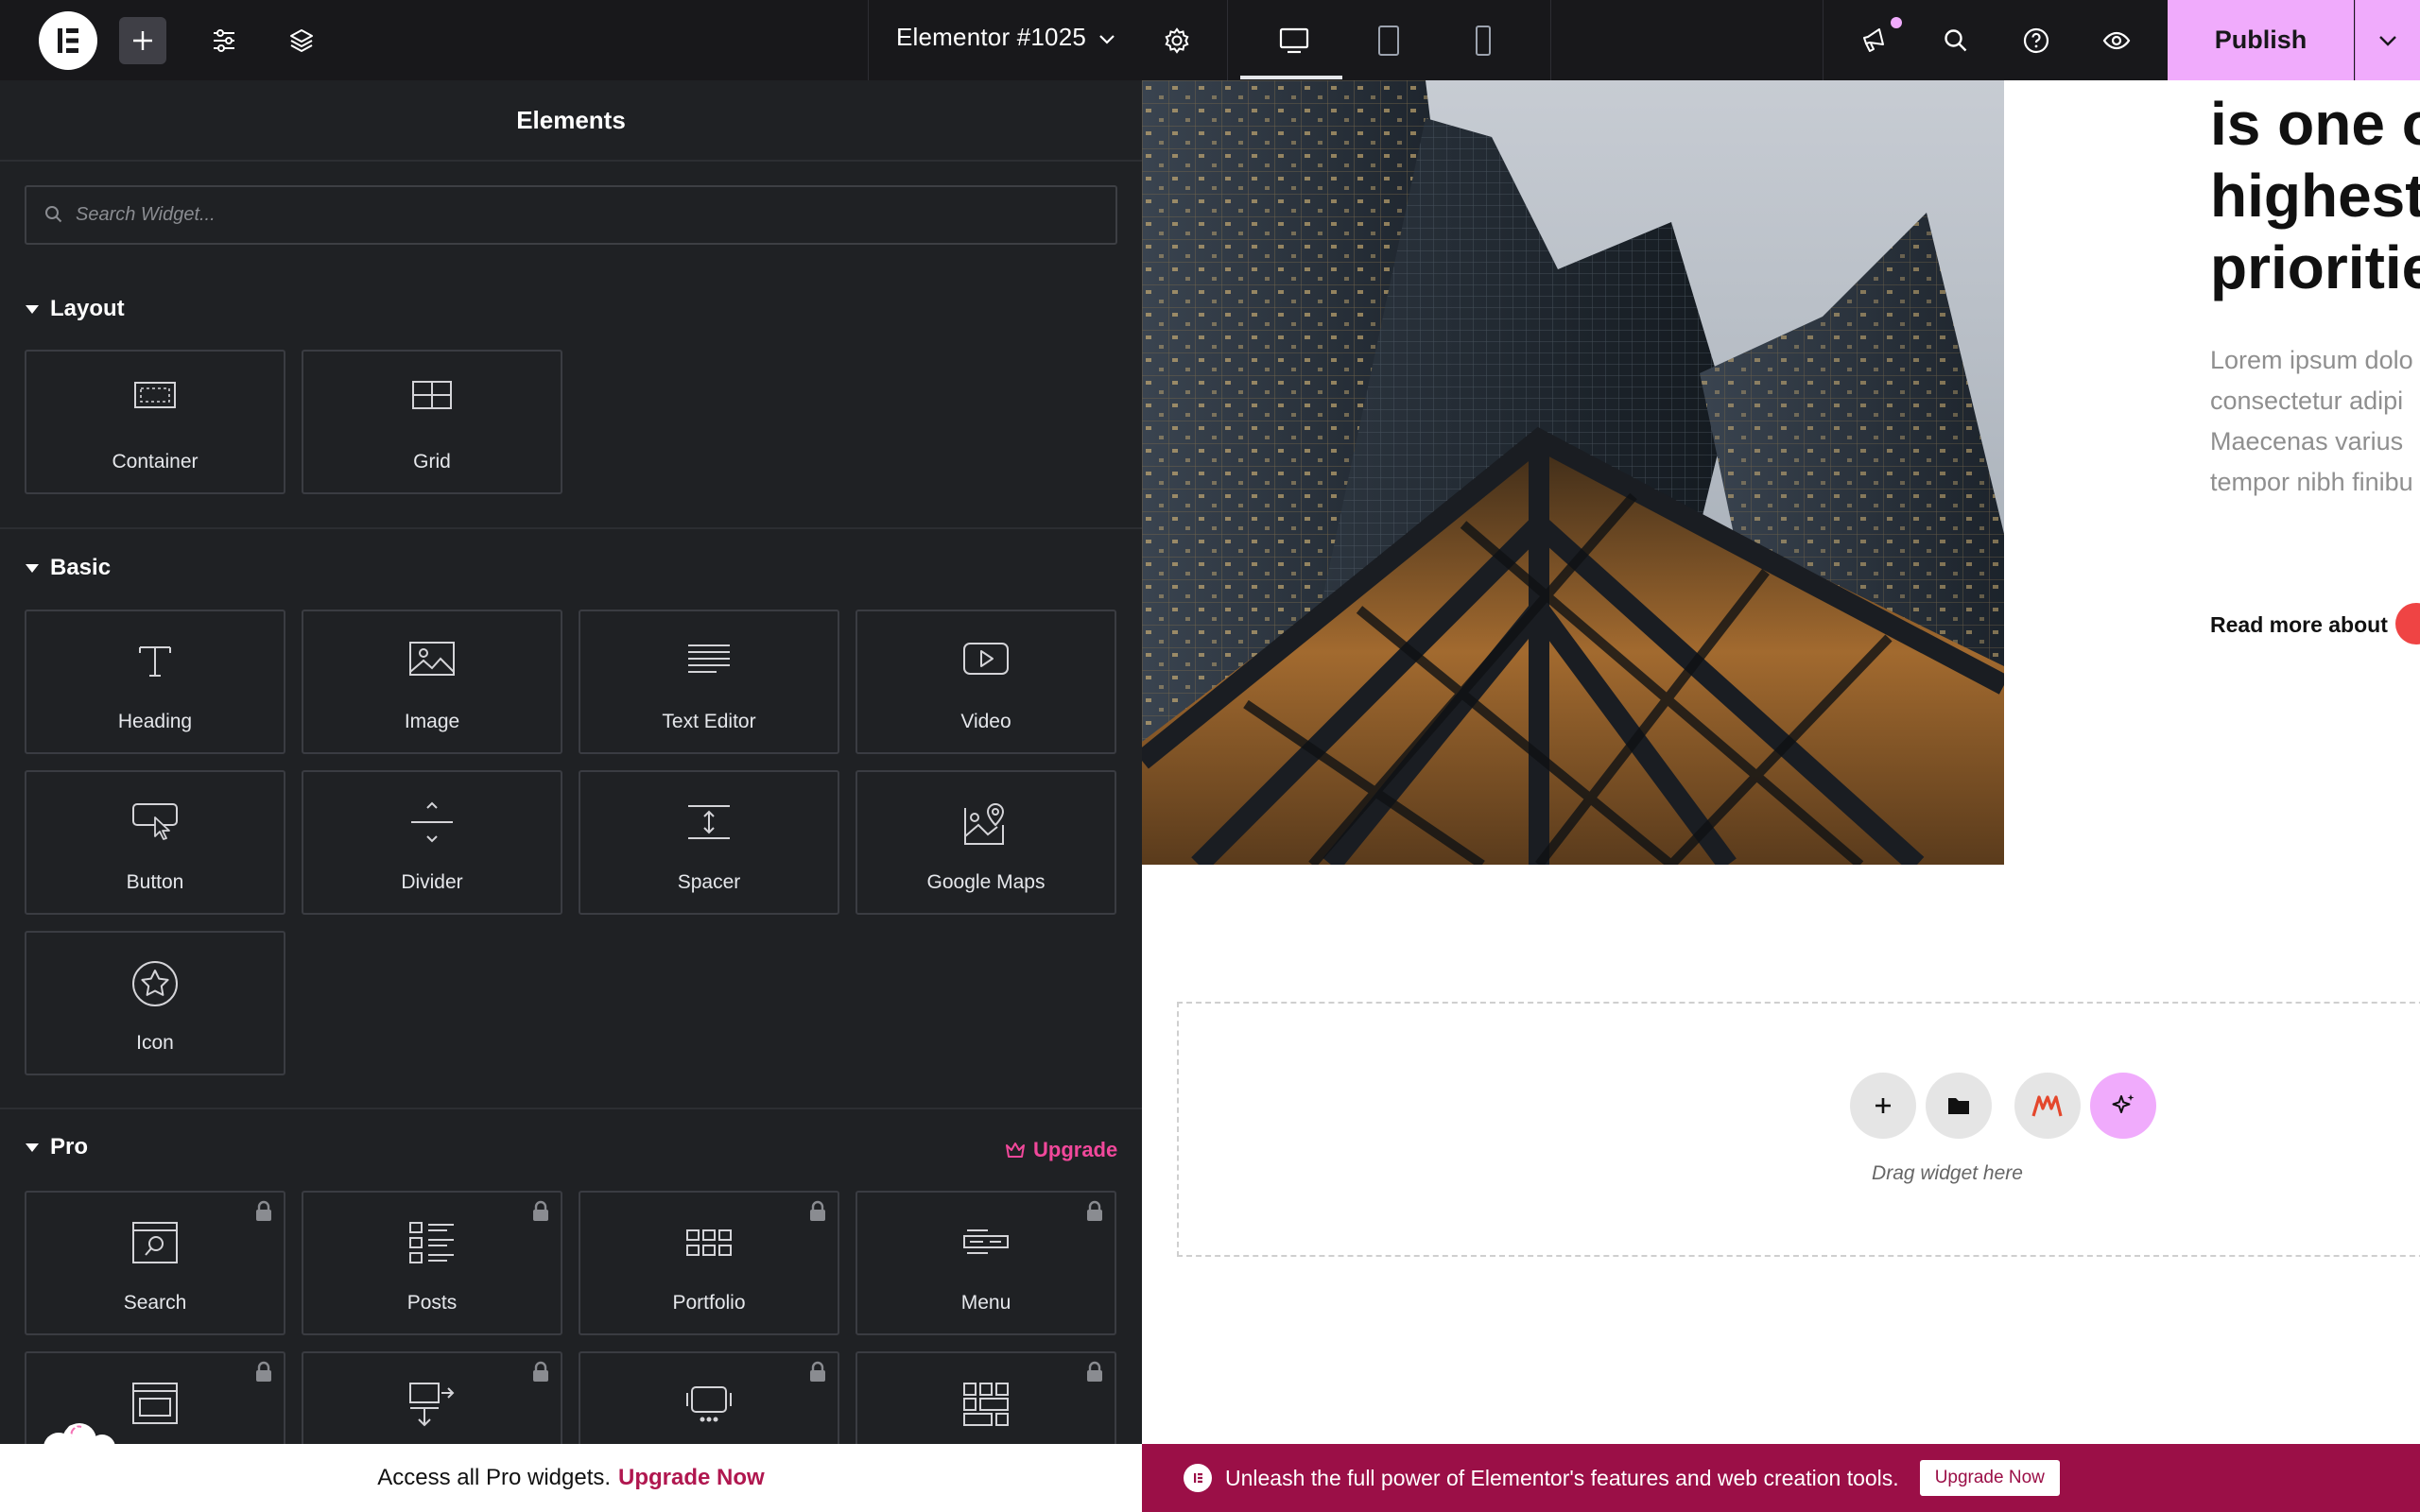 This screenshot has width=2420, height=1512. Describe the element at coordinates (155, 842) in the screenshot. I see `widget-button: Button` at that location.